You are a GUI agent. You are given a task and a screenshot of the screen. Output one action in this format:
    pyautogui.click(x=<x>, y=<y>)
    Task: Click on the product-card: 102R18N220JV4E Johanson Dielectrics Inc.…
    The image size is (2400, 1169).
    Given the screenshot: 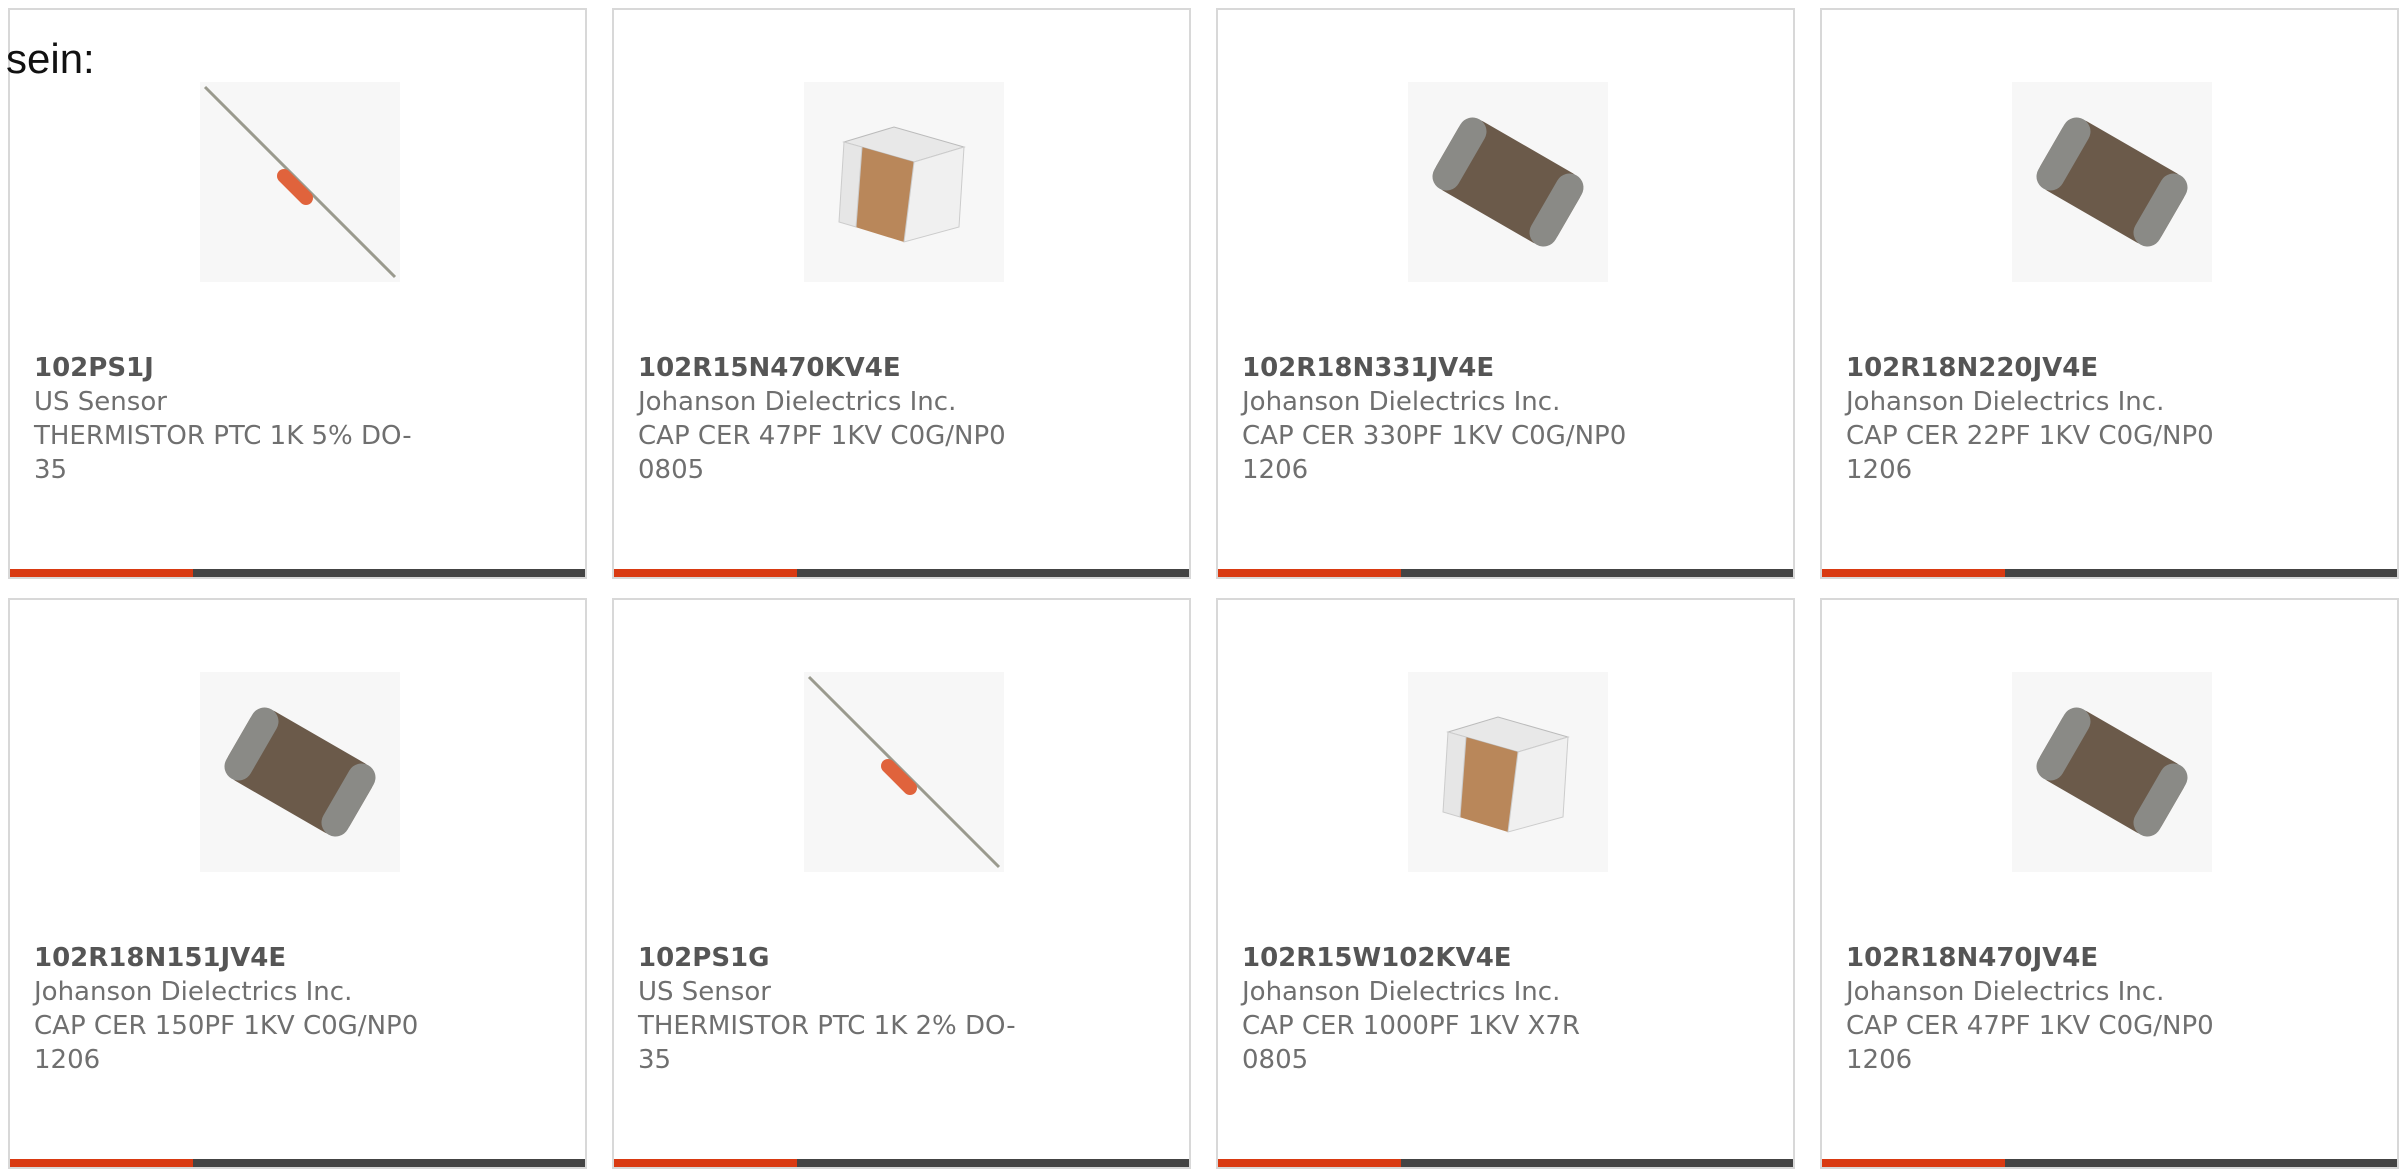 What is the action you would take?
    pyautogui.click(x=2109, y=293)
    